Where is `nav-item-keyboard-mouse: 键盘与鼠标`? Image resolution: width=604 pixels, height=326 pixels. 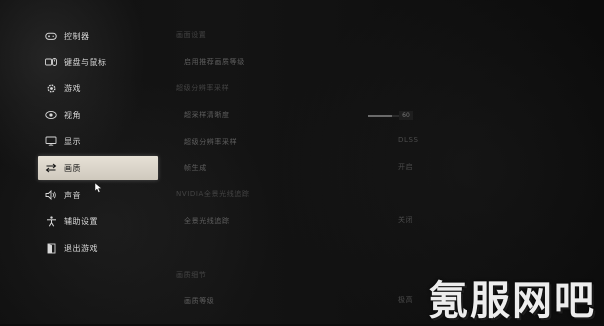 nav-item-keyboard-mouse: 键盘与鼠标 is located at coordinates (98, 62).